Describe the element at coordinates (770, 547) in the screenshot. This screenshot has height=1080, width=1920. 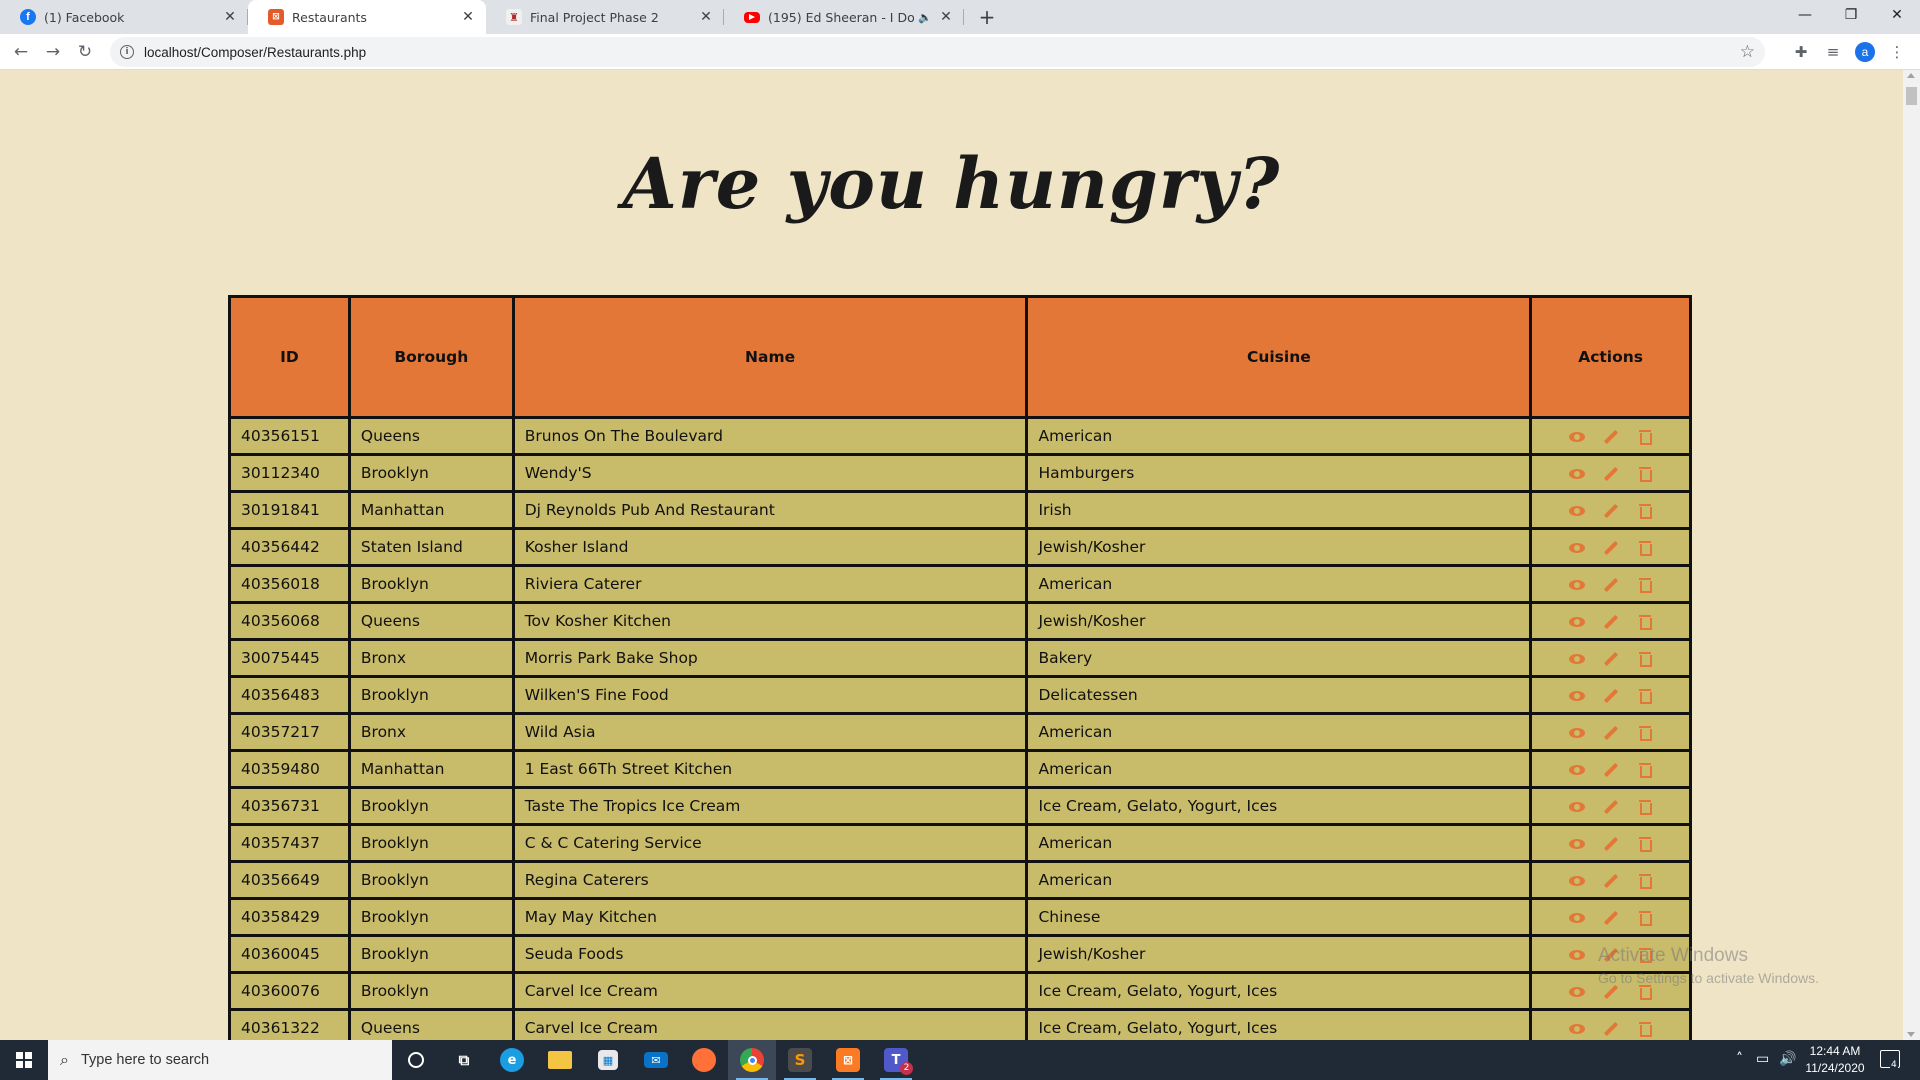
I see `cell-name: Kosher Island` at that location.